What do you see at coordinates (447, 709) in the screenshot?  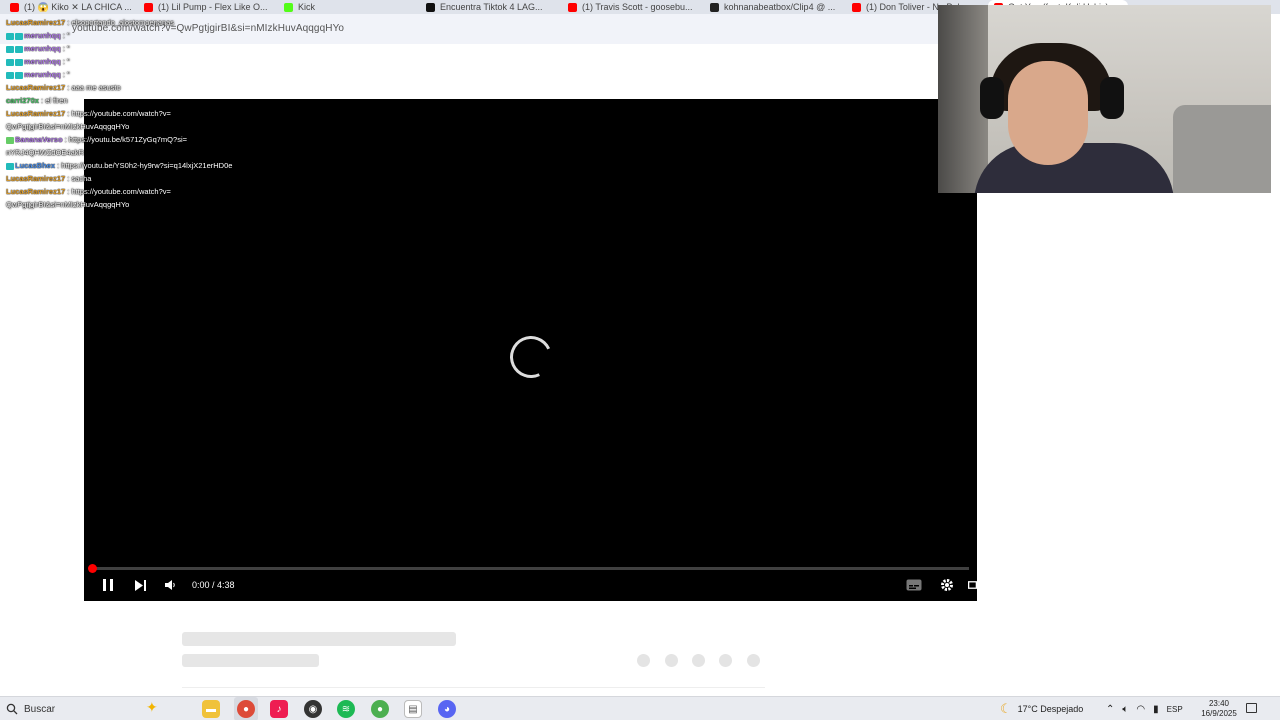 I see `discord-icon: ◕` at bounding box center [447, 709].